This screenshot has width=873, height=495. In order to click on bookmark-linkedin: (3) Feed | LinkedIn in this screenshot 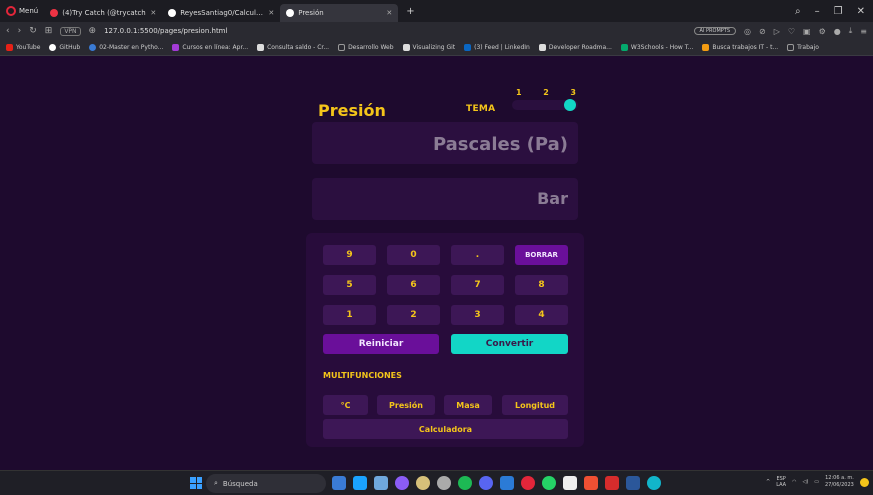, I will do `click(497, 47)`.